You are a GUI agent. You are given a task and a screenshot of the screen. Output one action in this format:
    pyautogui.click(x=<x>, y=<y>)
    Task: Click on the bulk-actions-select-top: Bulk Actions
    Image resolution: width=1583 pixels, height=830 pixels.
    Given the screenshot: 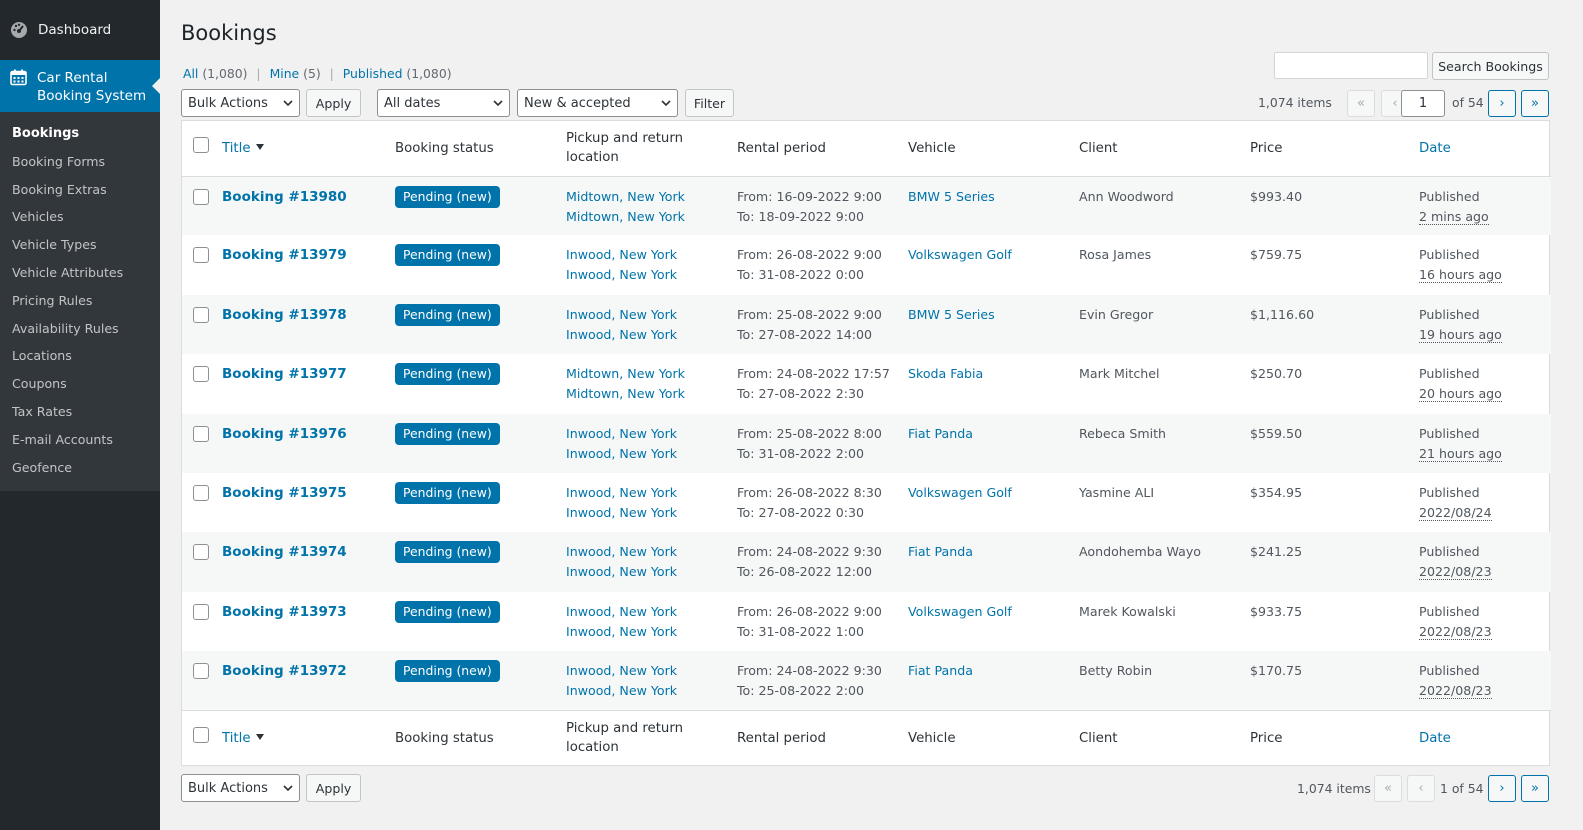 What is the action you would take?
    pyautogui.click(x=240, y=103)
    